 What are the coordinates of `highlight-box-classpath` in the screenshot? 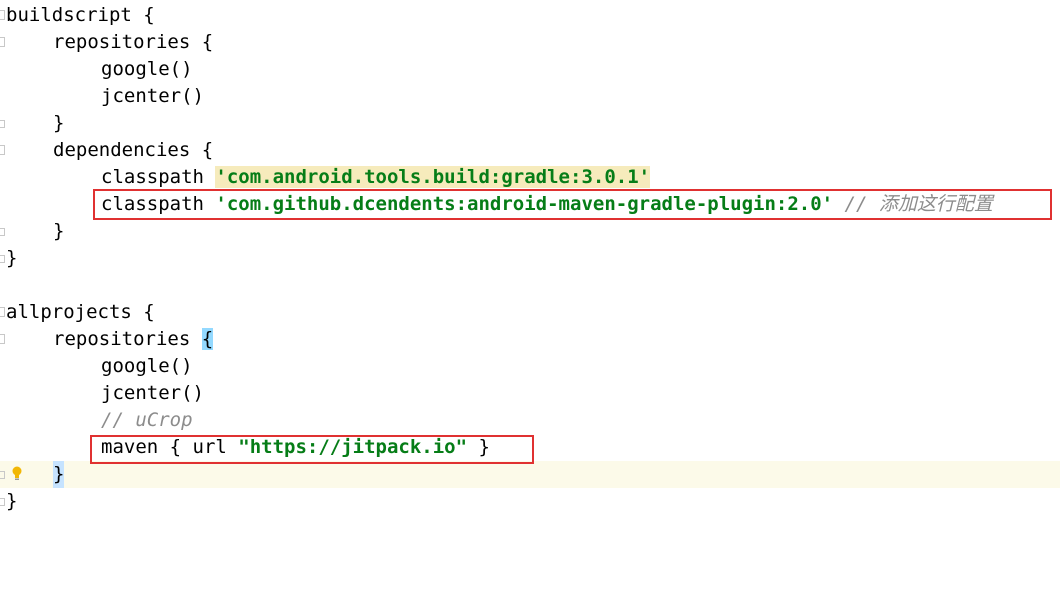 It's located at (572, 204).